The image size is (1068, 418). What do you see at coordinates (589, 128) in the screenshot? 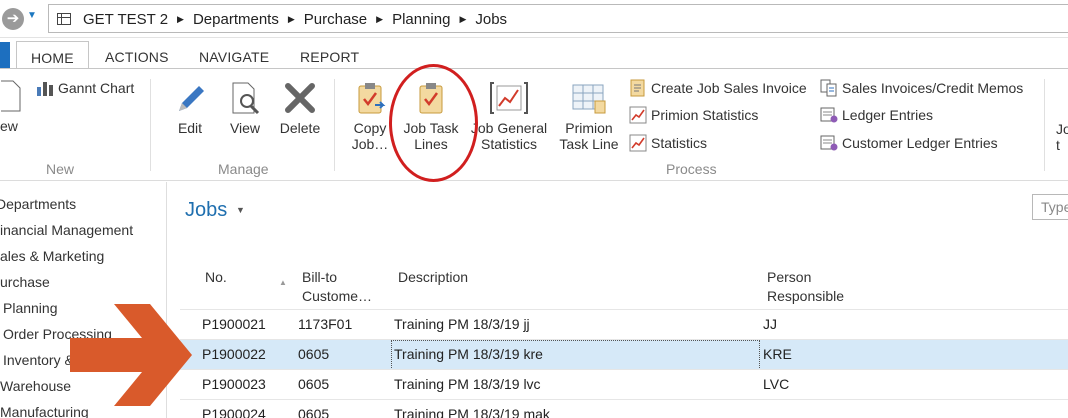
I see `primion-task-label-1: Primion` at bounding box center [589, 128].